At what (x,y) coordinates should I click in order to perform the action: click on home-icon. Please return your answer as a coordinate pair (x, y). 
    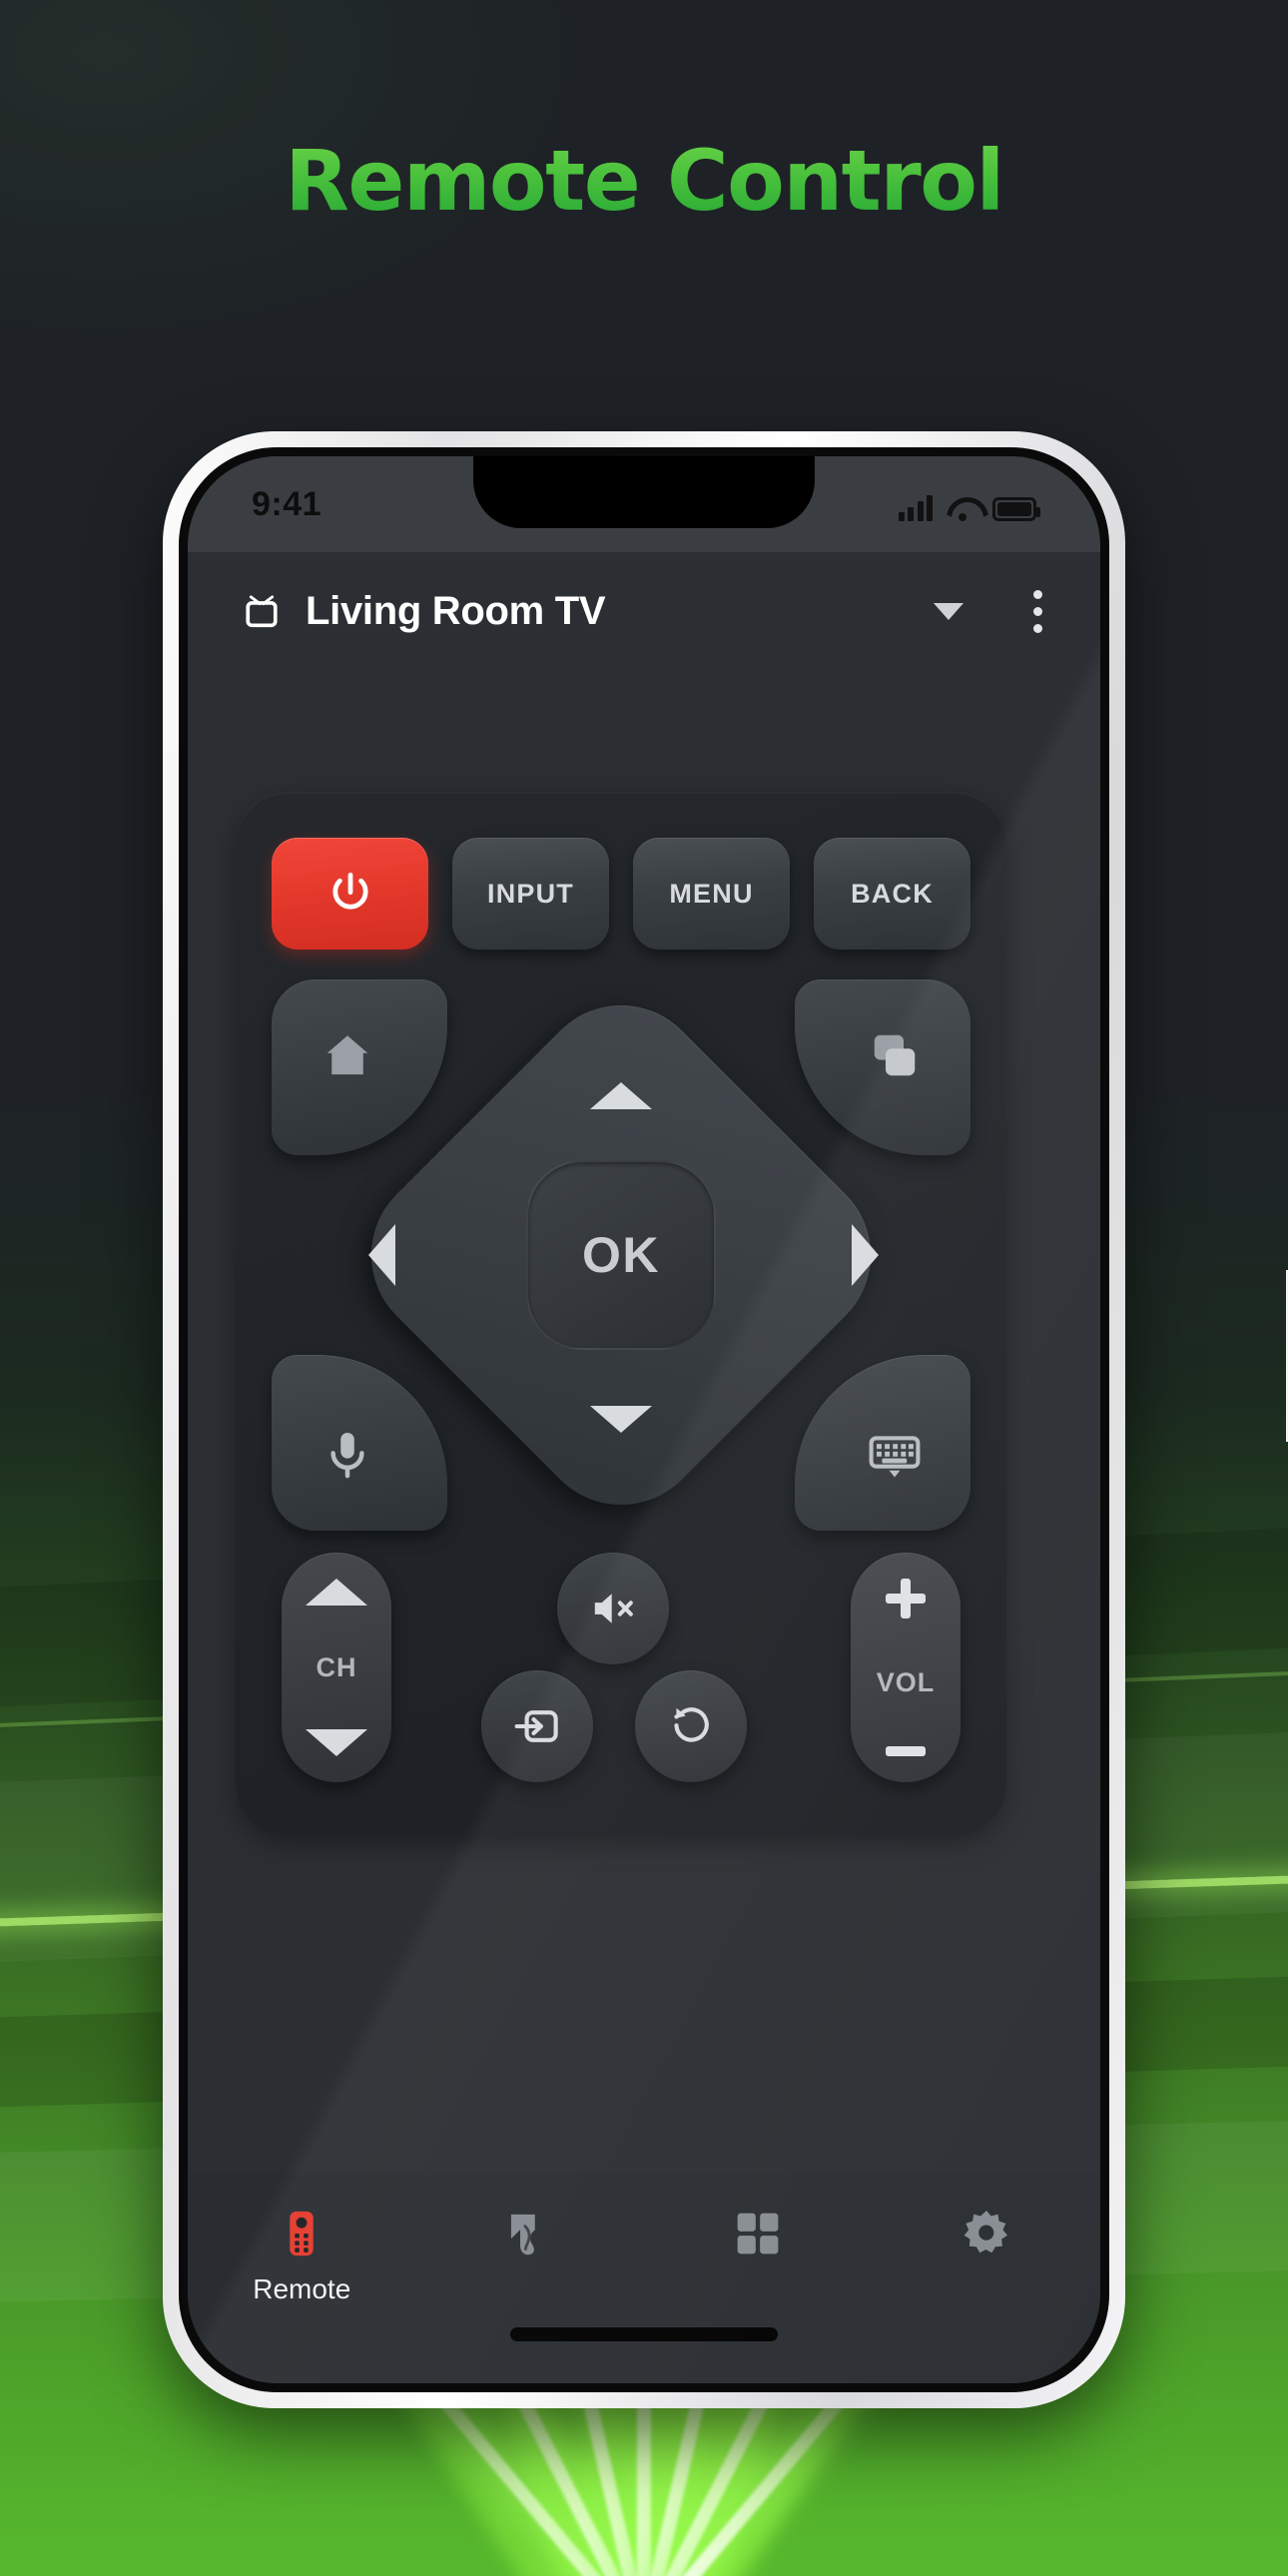
    Looking at the image, I should click on (347, 1055).